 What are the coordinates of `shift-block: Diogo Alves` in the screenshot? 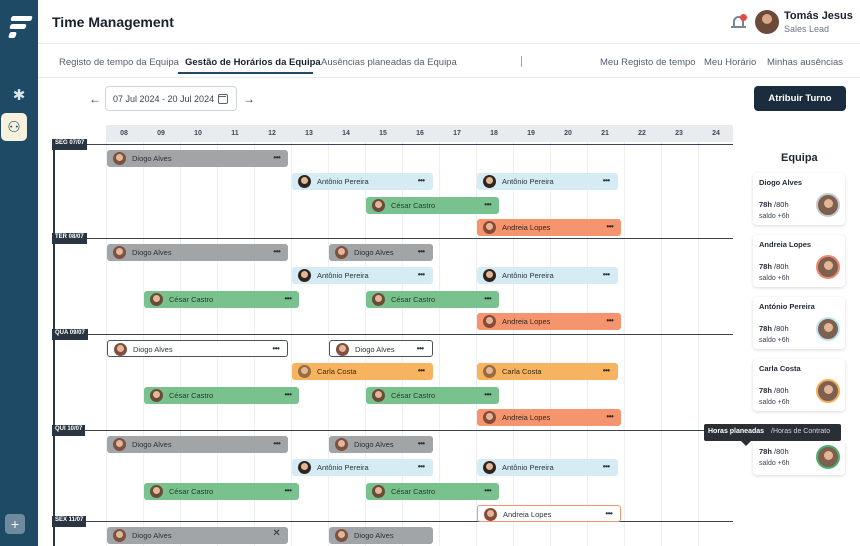 It's located at (381, 535).